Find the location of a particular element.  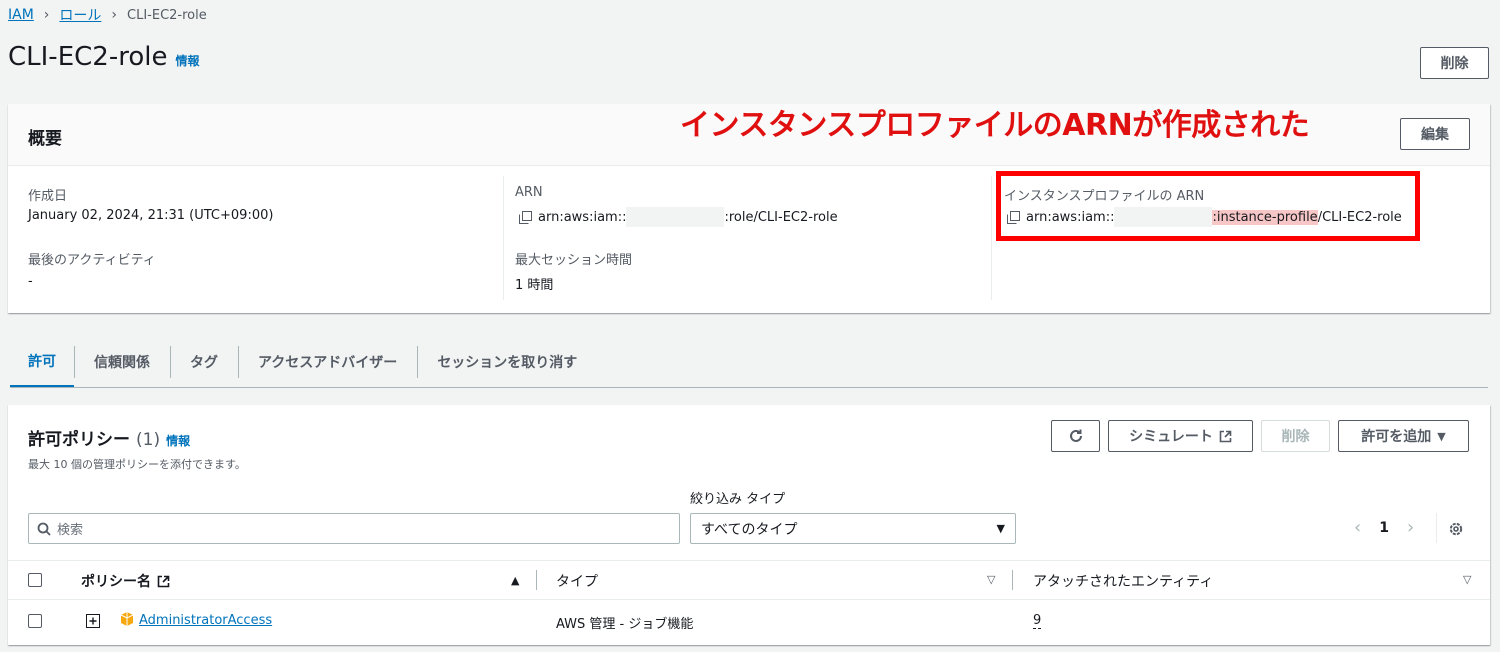

column-header-attached-entities: アタッチされたエンティティ is located at coordinates (1123, 581).